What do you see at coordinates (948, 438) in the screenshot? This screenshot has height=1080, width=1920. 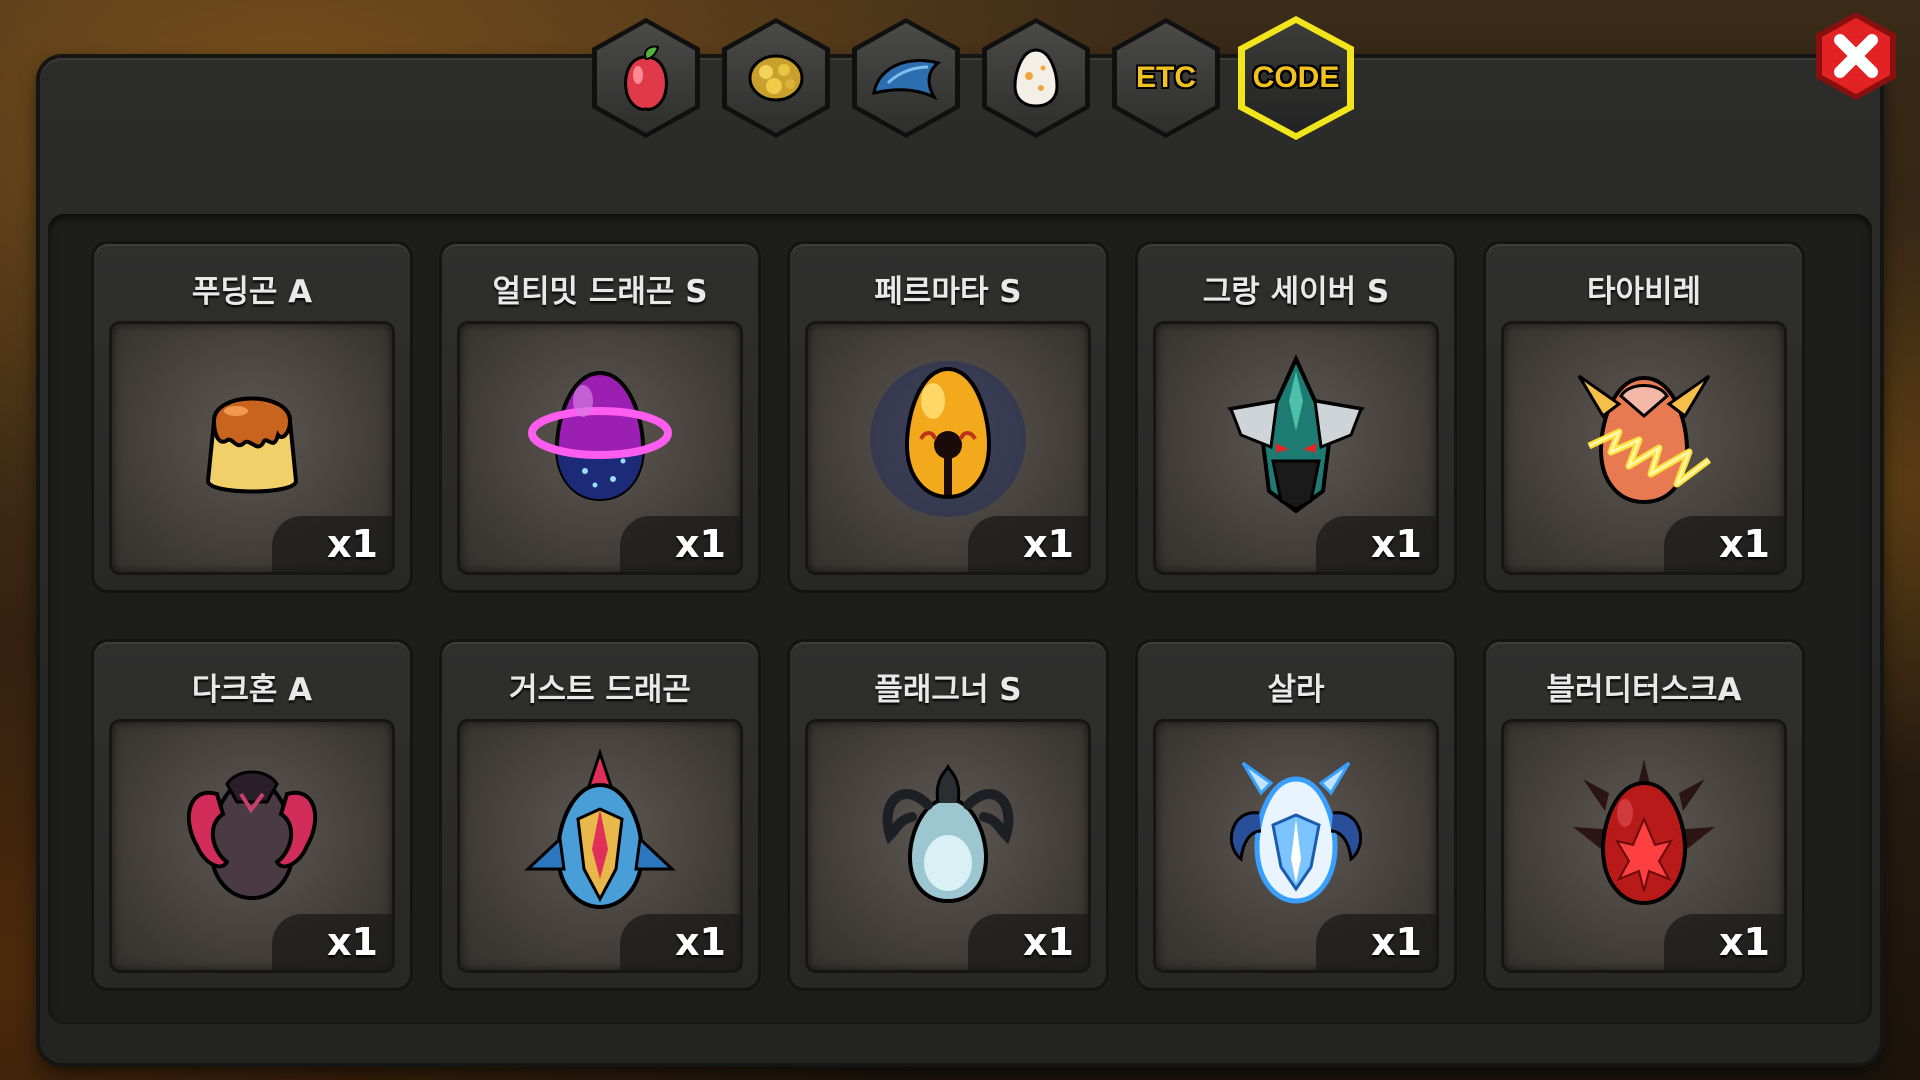 I see `golden-bell-egg-icon` at bounding box center [948, 438].